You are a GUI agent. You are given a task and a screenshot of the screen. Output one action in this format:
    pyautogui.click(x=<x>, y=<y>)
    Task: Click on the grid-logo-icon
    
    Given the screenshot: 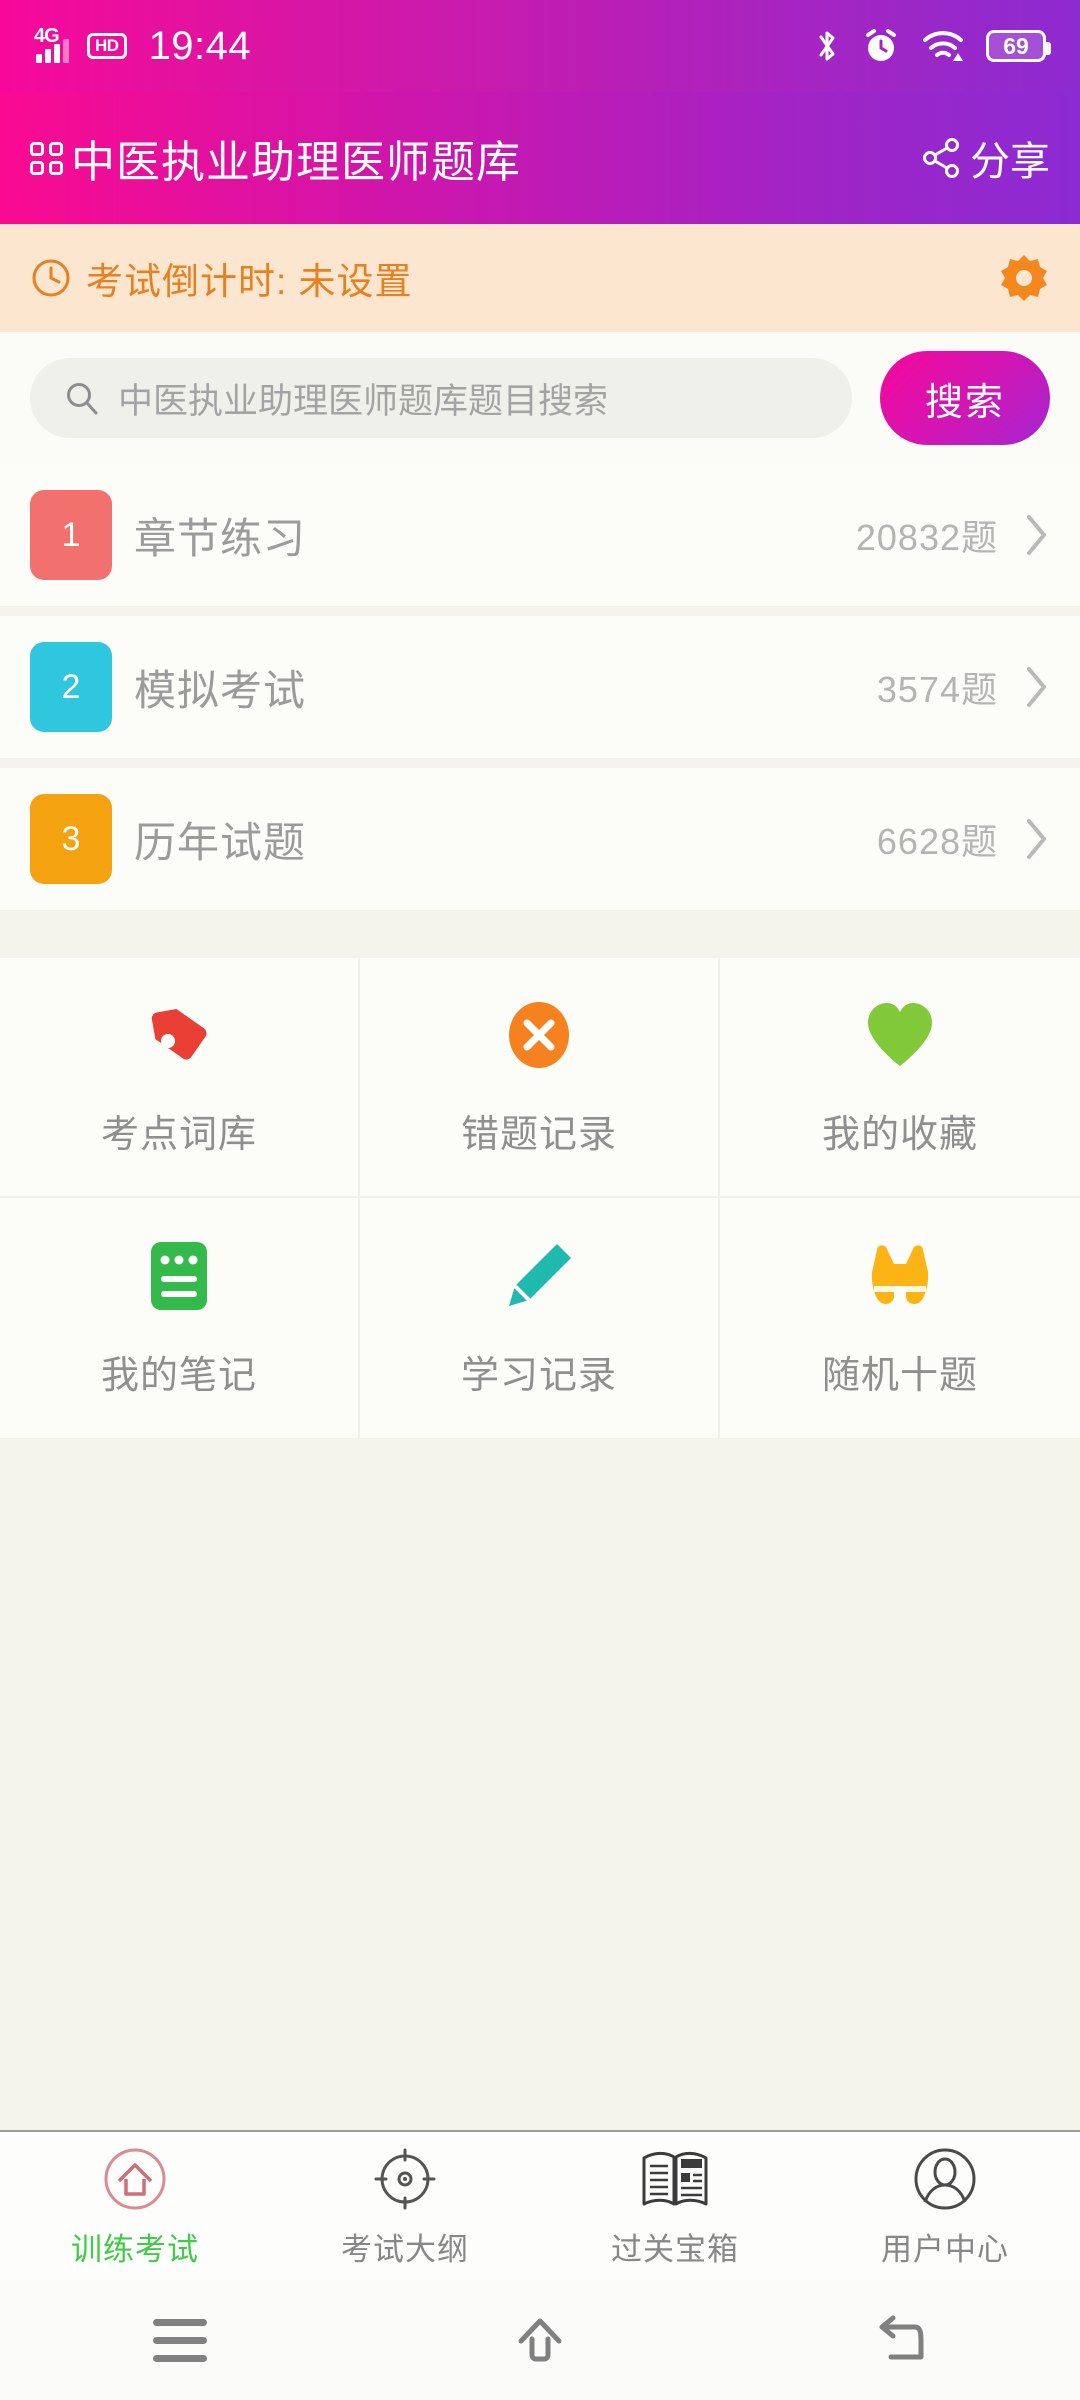 What is the action you would take?
    pyautogui.click(x=46, y=158)
    